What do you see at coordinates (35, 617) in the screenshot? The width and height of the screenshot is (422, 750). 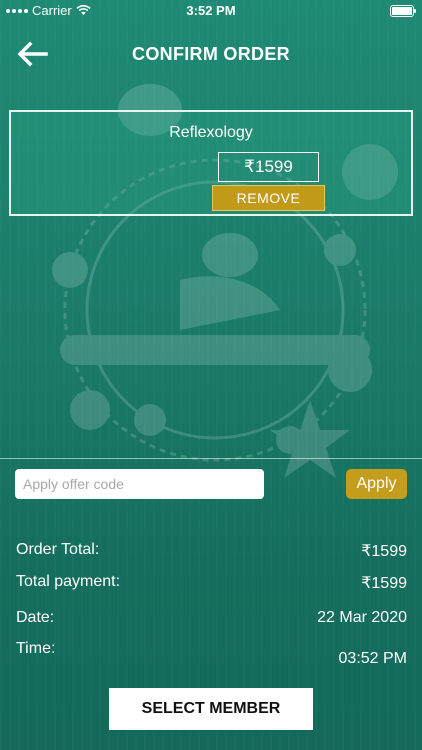 I see `date-label: Date:` at bounding box center [35, 617].